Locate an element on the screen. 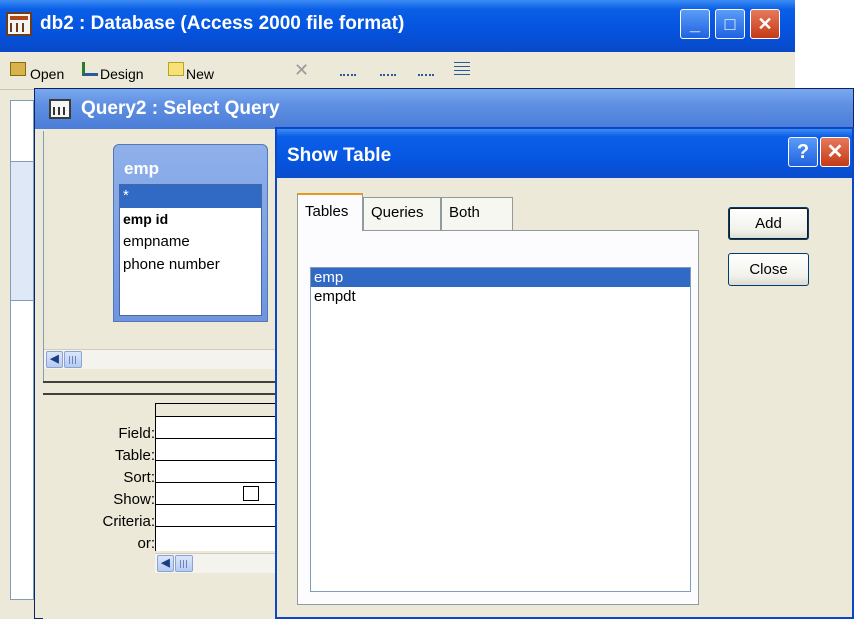 This screenshot has height=619, width=854. help-button: ? is located at coordinates (803, 152).